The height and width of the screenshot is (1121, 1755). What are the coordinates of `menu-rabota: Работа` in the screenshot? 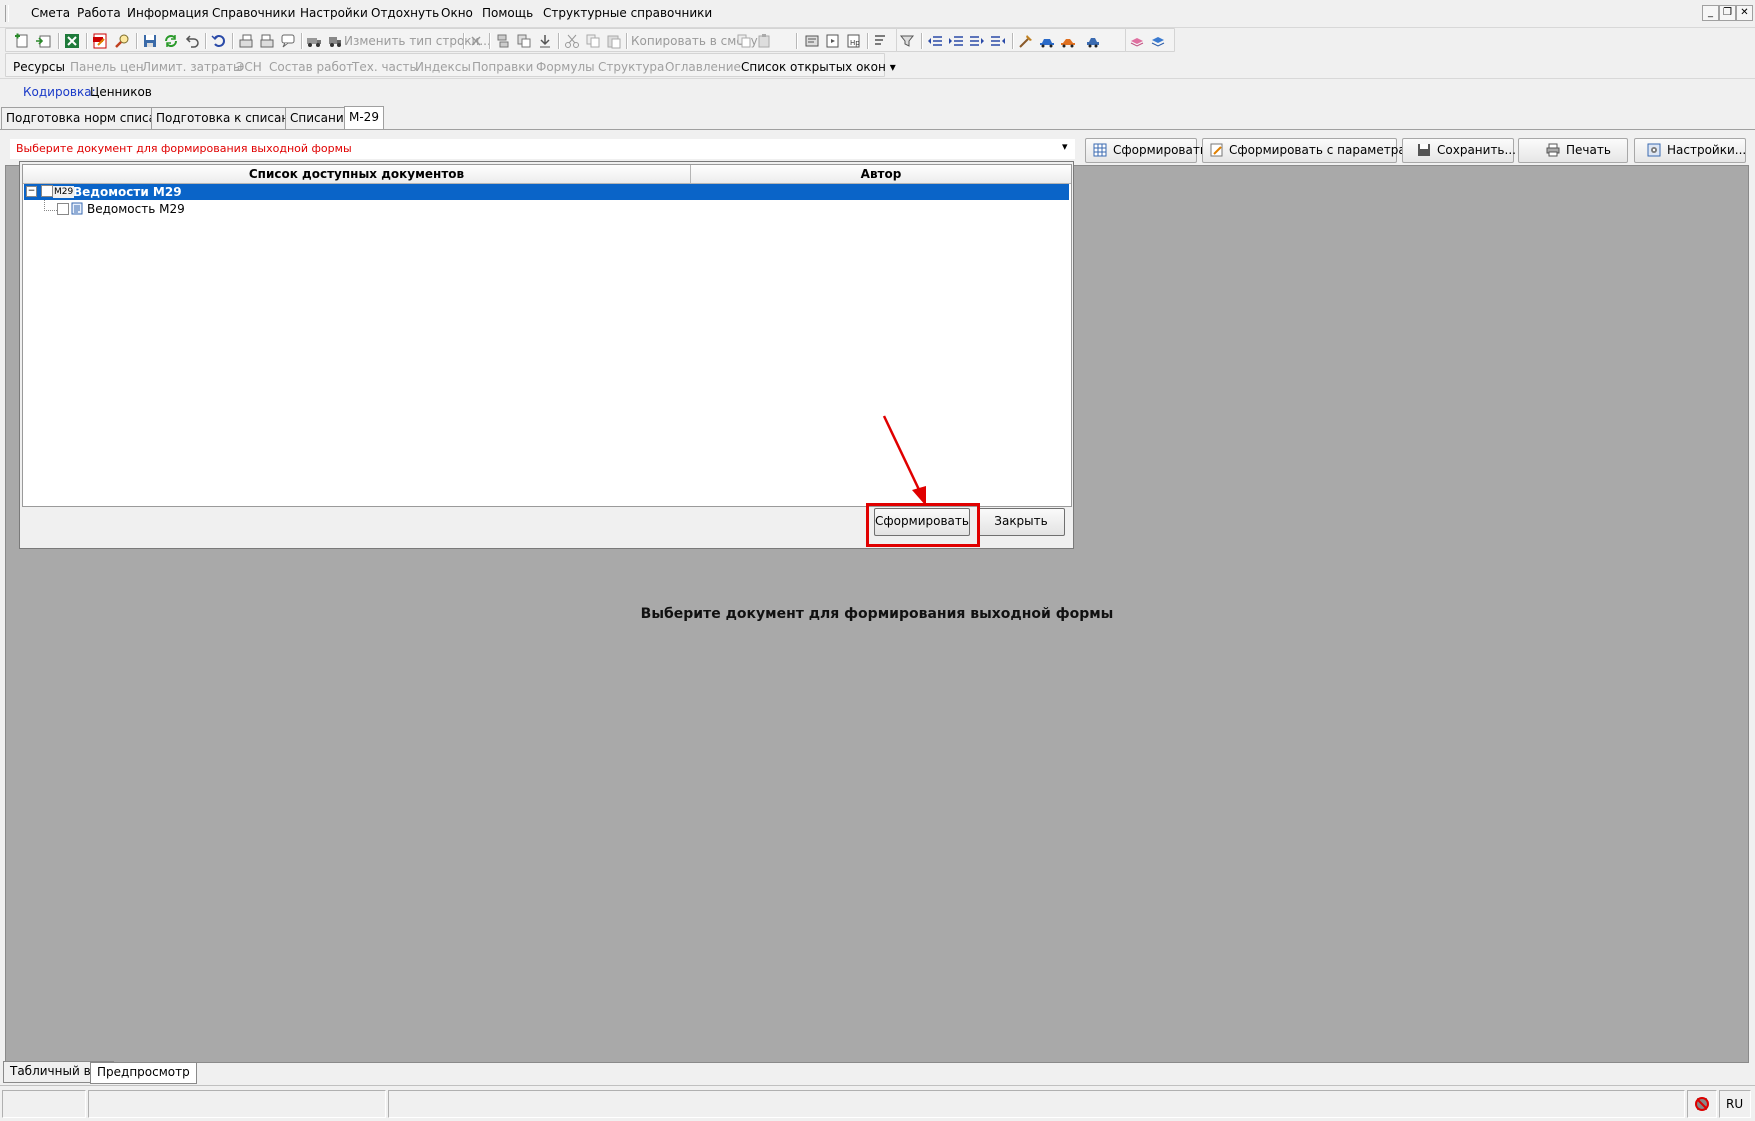 It's located at (99, 13).